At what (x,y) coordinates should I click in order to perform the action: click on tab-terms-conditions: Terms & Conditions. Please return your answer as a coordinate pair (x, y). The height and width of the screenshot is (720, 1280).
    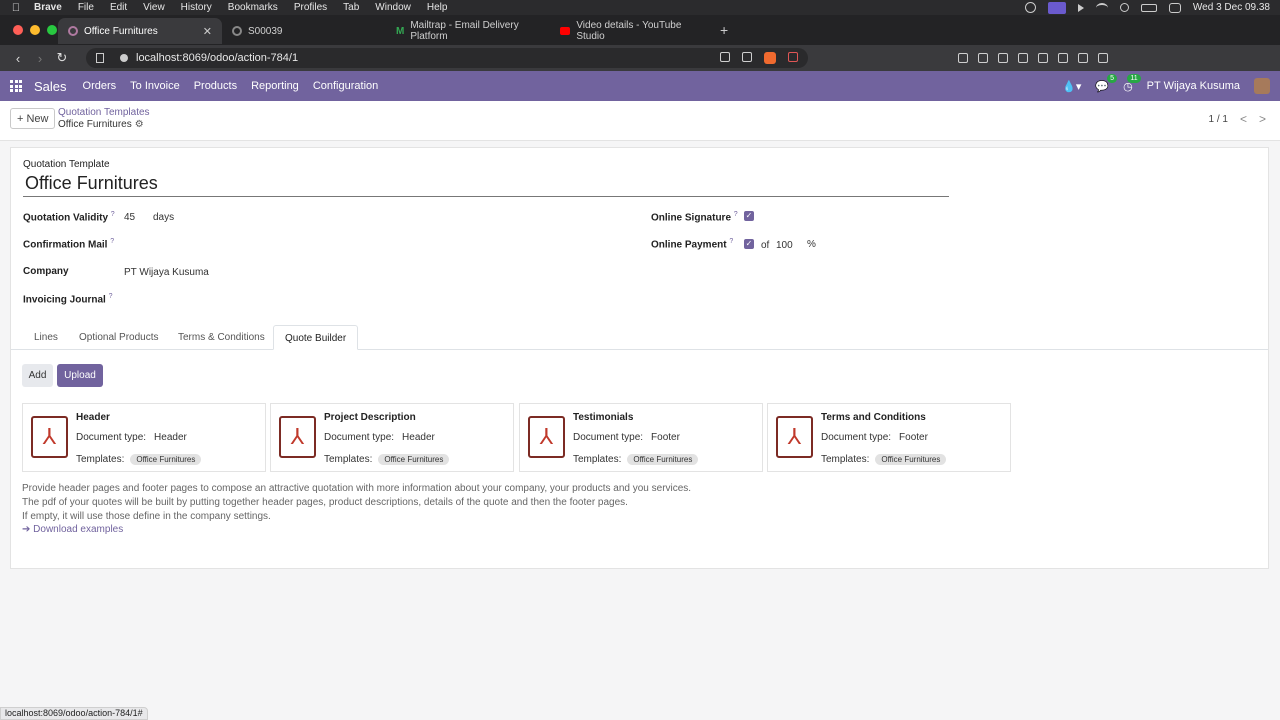
    Looking at the image, I should click on (221, 337).